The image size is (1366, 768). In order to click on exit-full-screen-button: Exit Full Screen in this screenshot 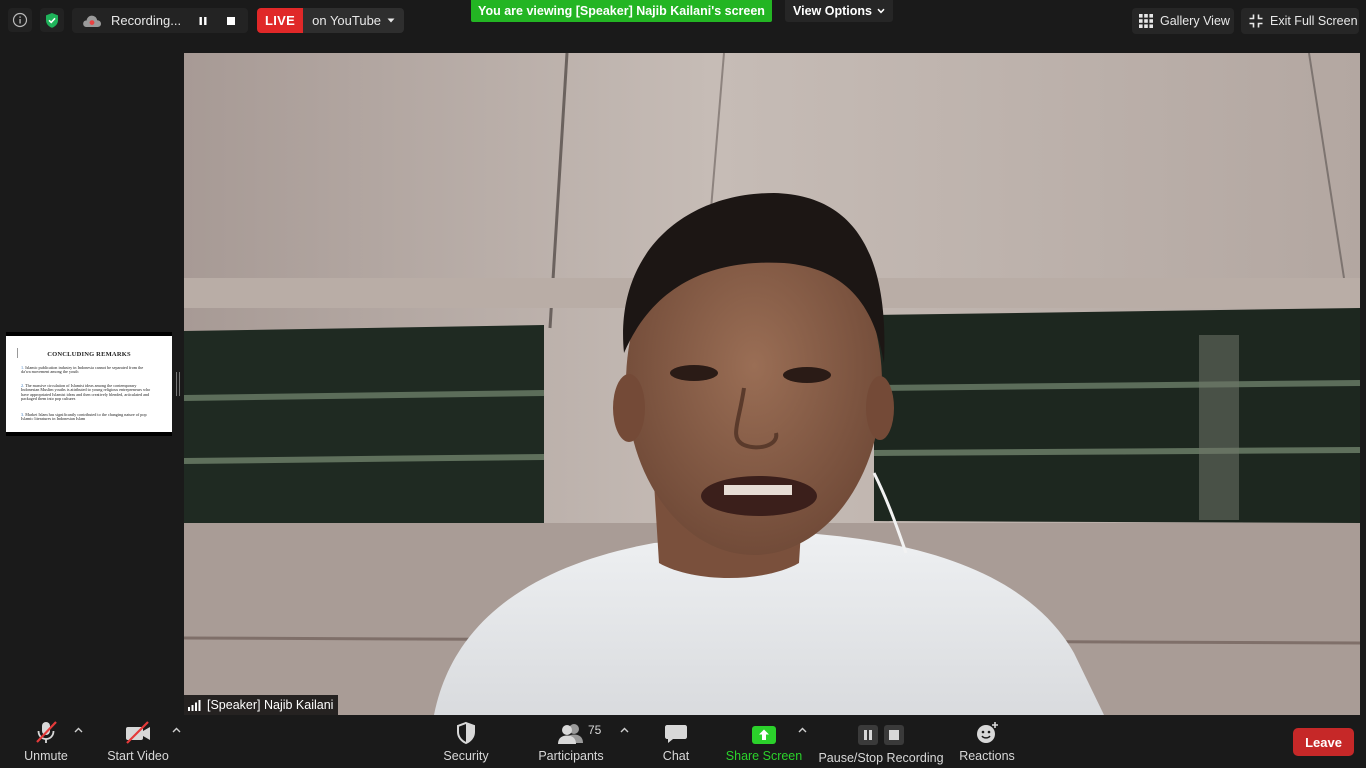, I will do `click(1300, 21)`.